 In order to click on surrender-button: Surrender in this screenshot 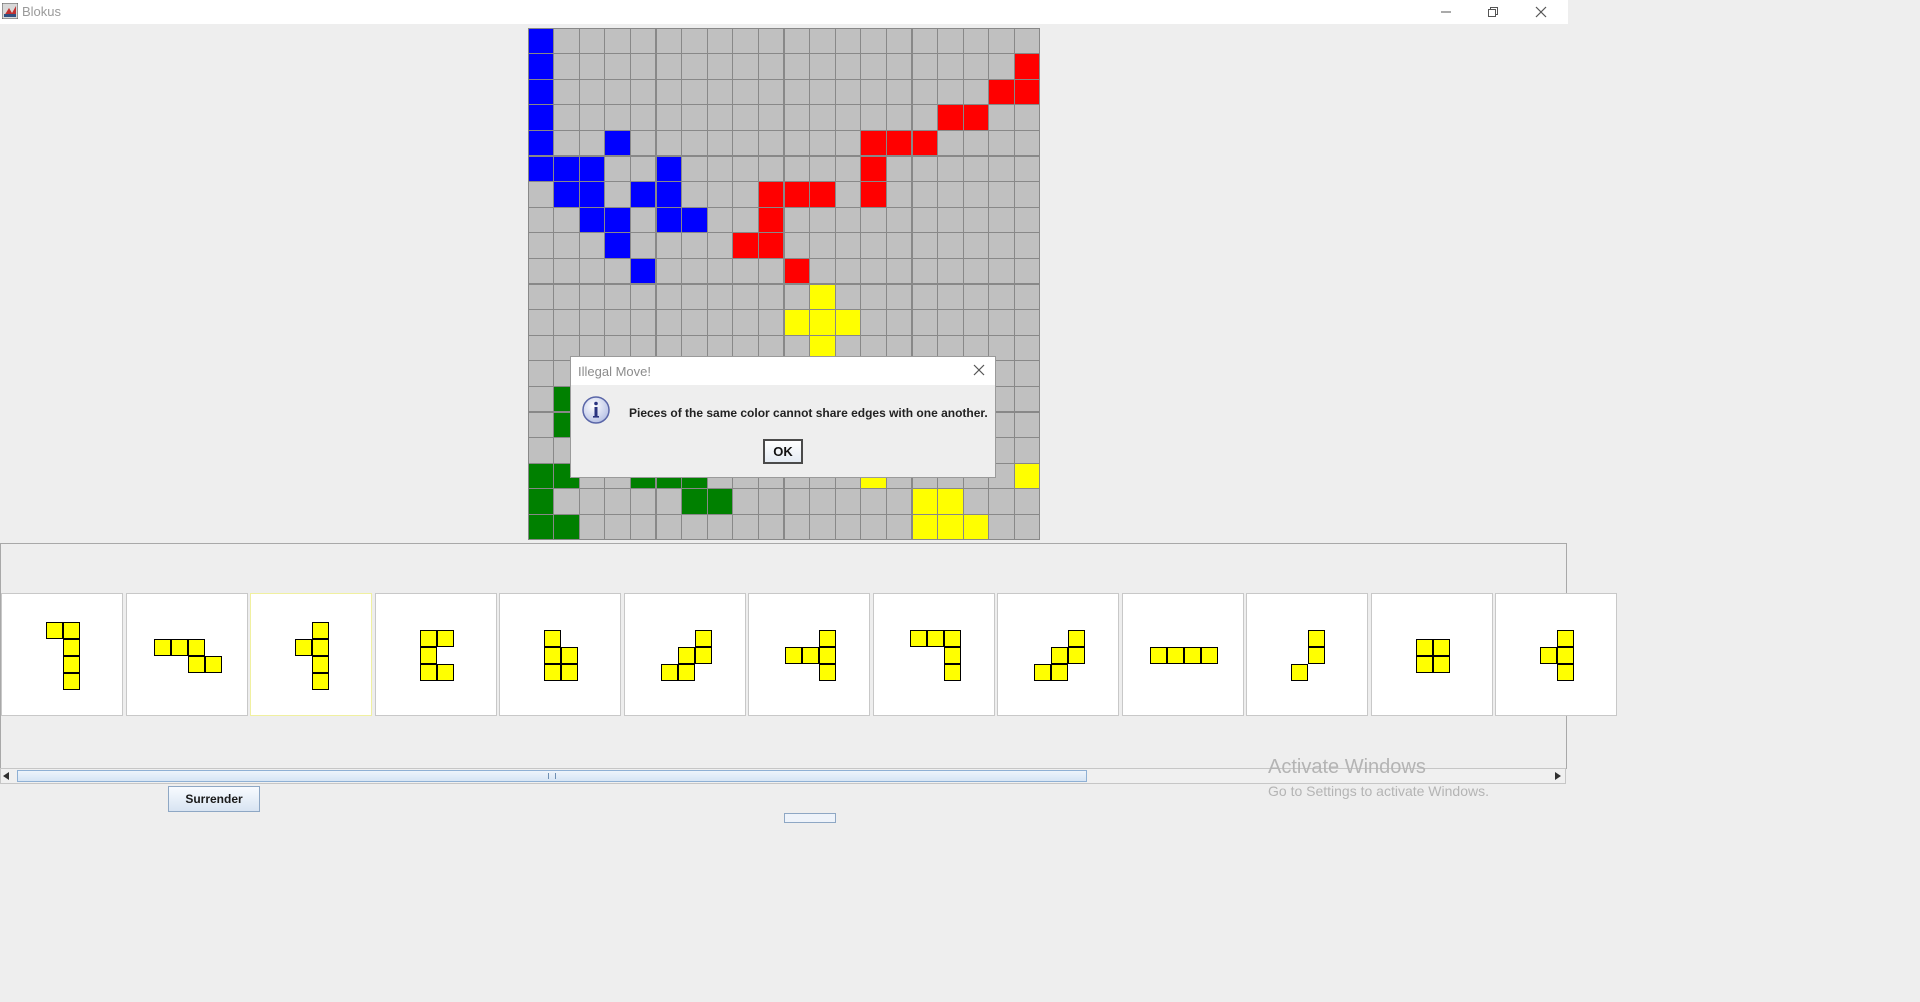, I will do `click(214, 799)`.